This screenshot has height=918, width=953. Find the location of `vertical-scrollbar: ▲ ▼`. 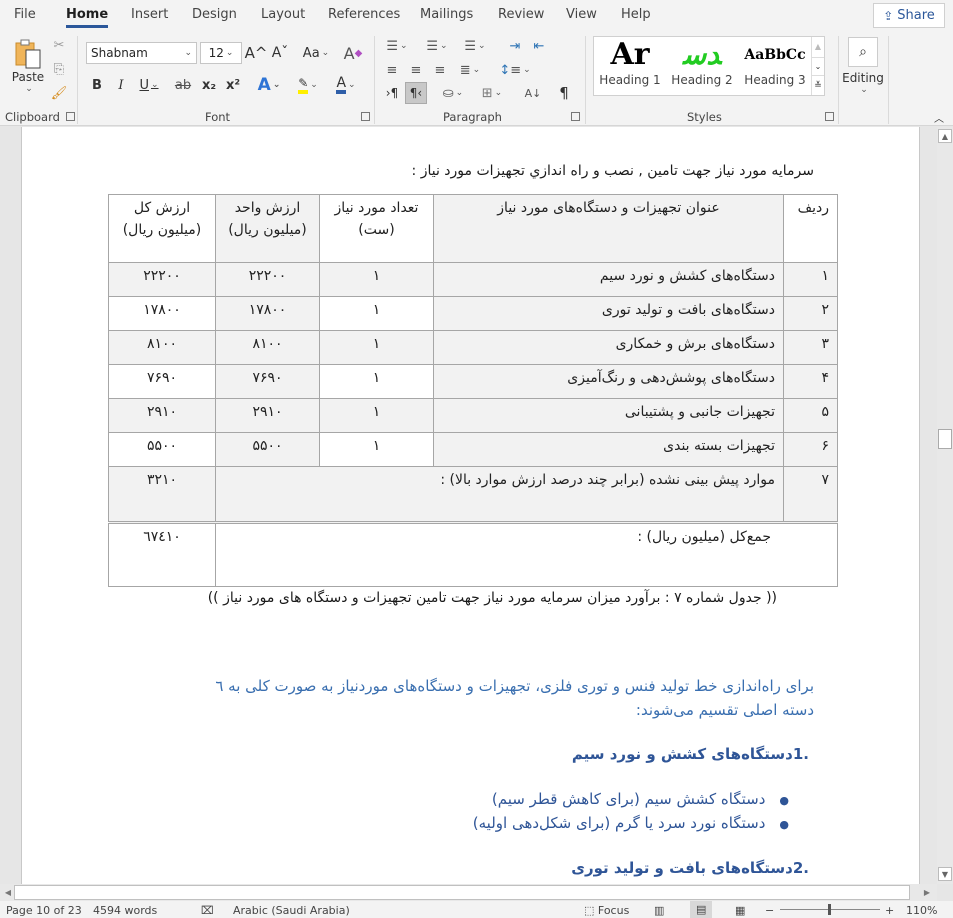

vertical-scrollbar: ▲ ▼ is located at coordinates (945, 505).